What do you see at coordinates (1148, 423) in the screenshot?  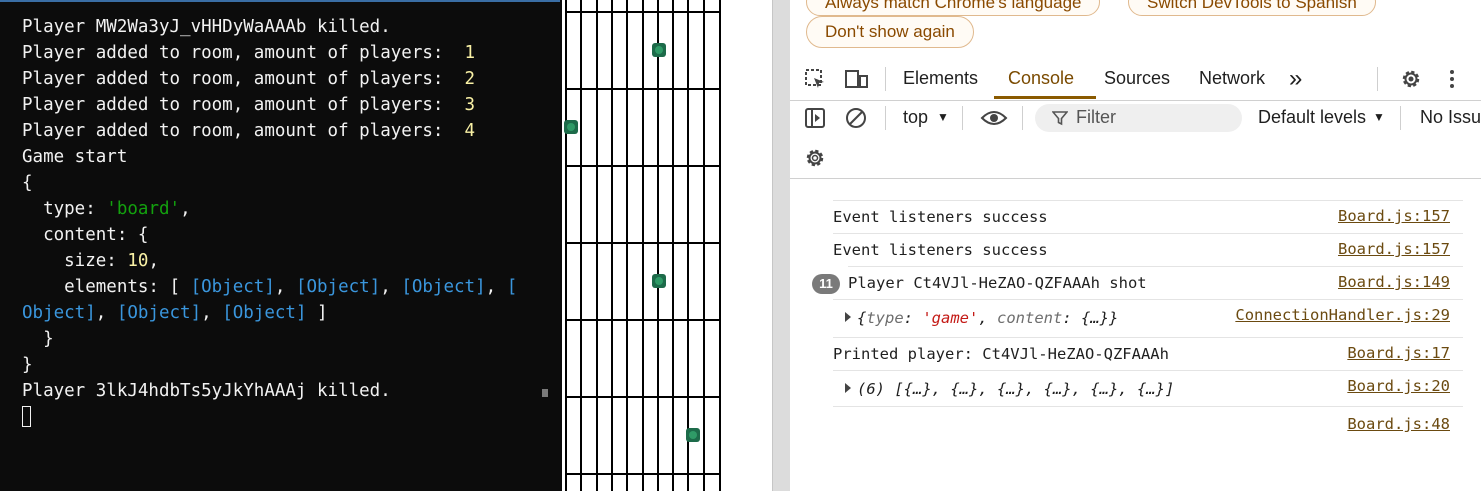 I see `console-message: Board.js:48` at bounding box center [1148, 423].